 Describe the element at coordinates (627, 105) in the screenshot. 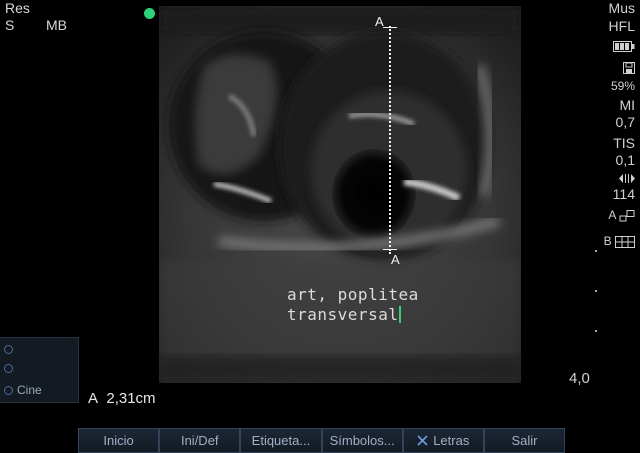

I see `mi-label: MI` at that location.